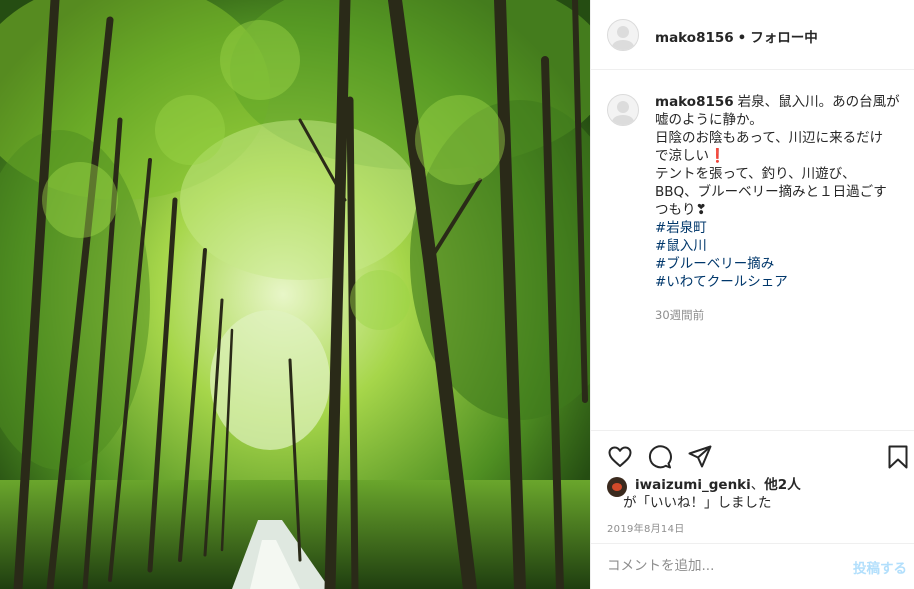  What do you see at coordinates (778, 264) in the screenshot?
I see `hashtag-link: #ブルーベリー摘み` at bounding box center [778, 264].